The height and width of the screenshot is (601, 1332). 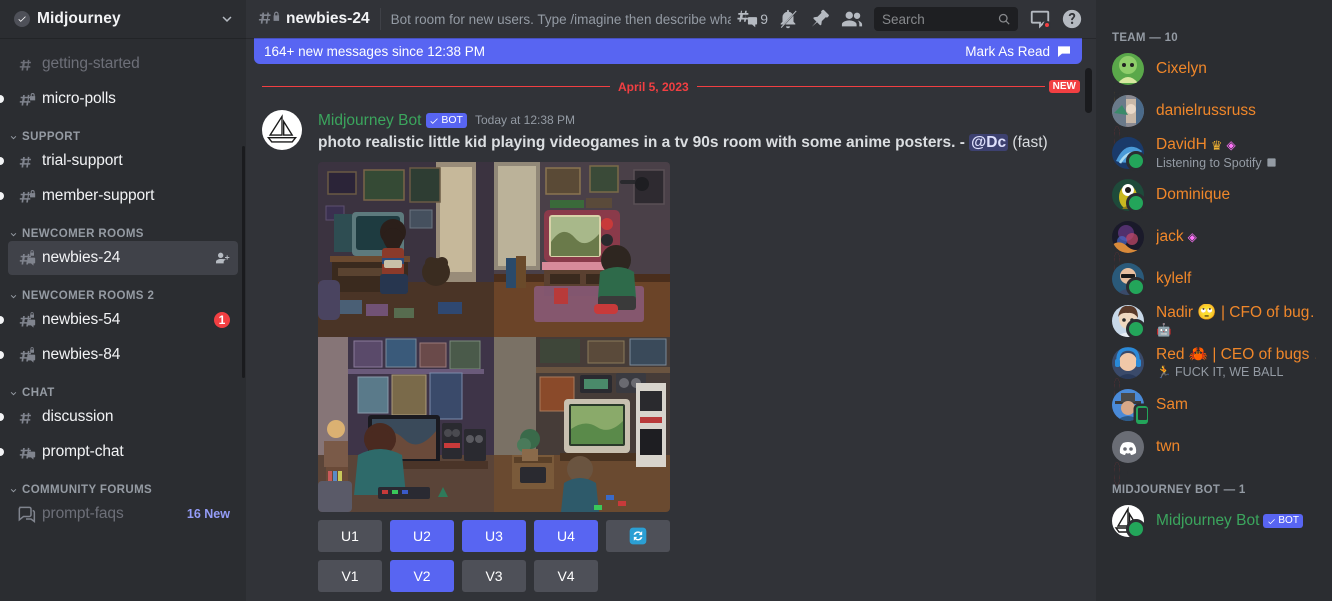 I want to click on channel-name: member-support, so click(x=98, y=195).